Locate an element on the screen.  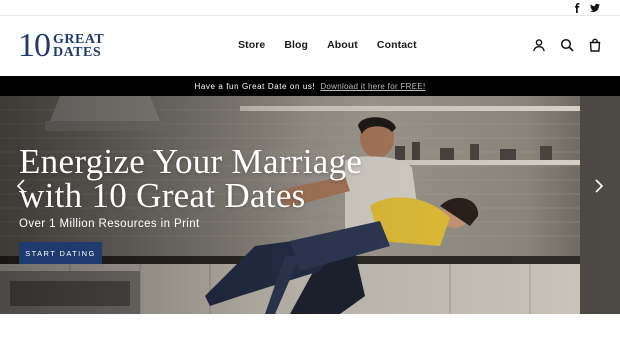
start-dating-button: START DATING is located at coordinates (60, 253).